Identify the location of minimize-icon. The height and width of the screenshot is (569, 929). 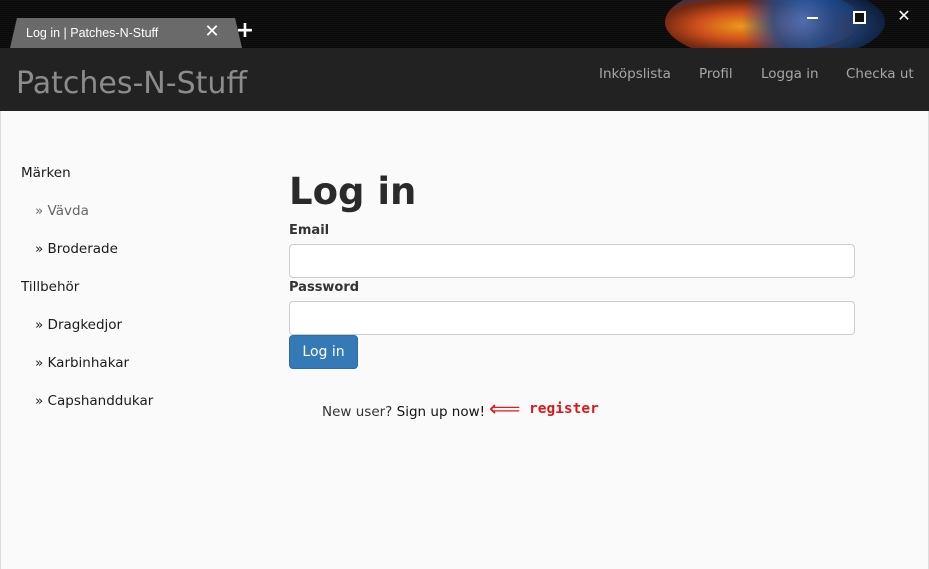
(813, 16).